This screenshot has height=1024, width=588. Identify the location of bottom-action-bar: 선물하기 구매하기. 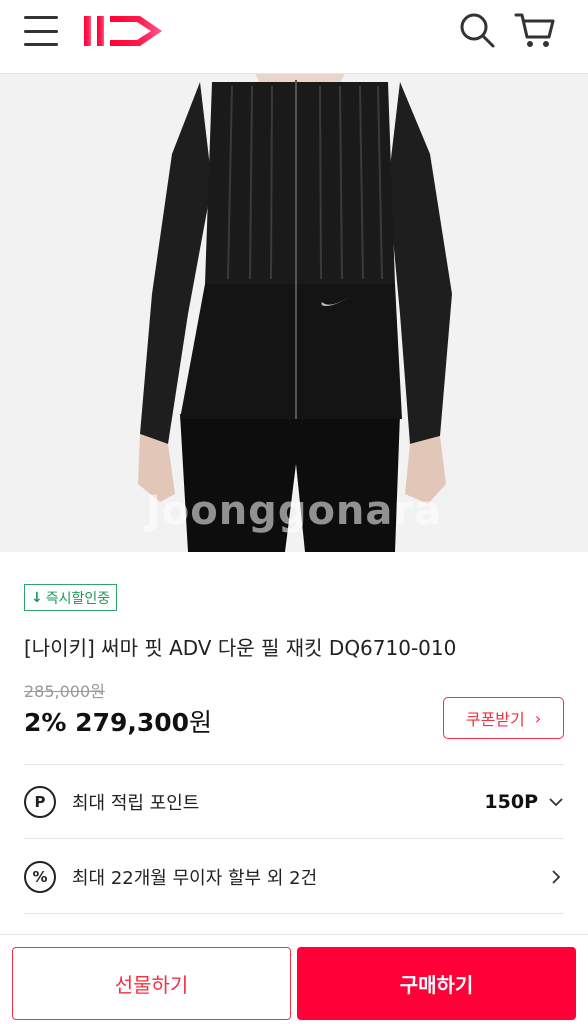
(294, 979).